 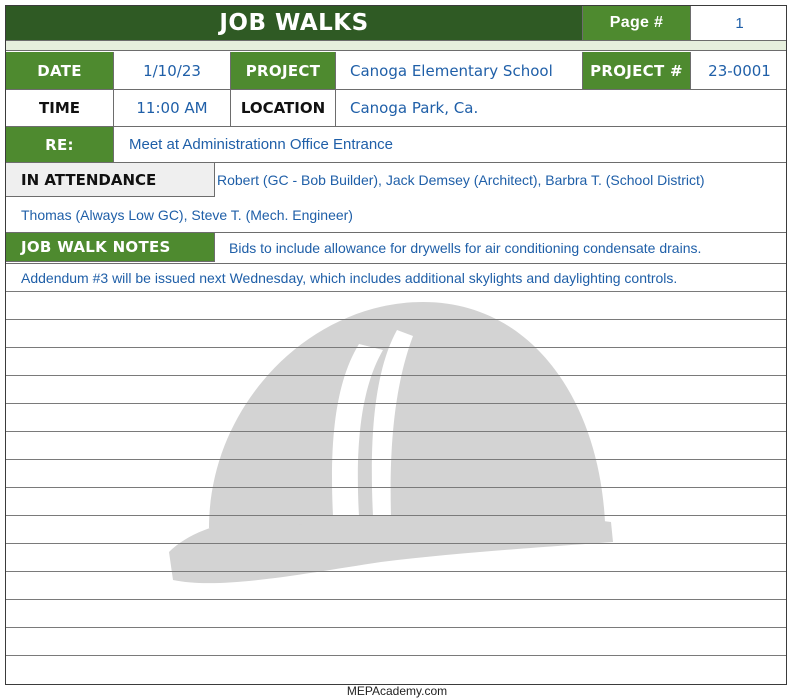 What do you see at coordinates (450, 145) in the screenshot?
I see `re-field: Meet at Administrationn Office Entrance` at bounding box center [450, 145].